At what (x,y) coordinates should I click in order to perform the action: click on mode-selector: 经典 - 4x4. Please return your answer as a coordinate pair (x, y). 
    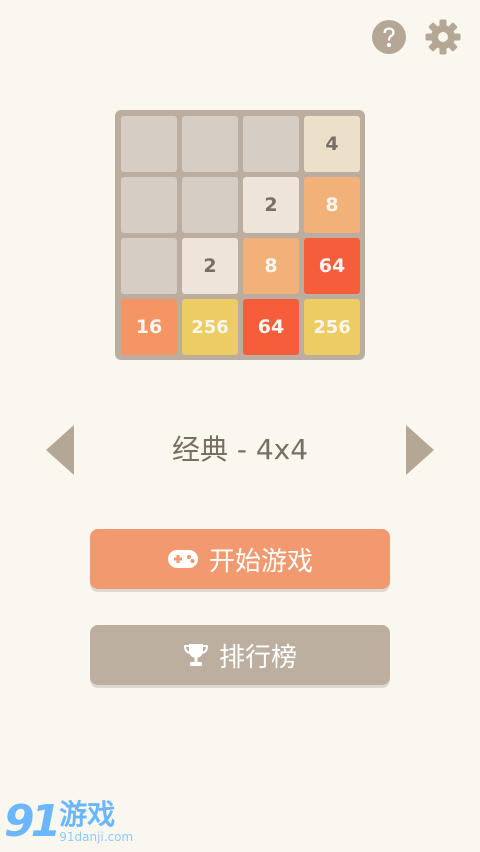
    Looking at the image, I should click on (240, 450).